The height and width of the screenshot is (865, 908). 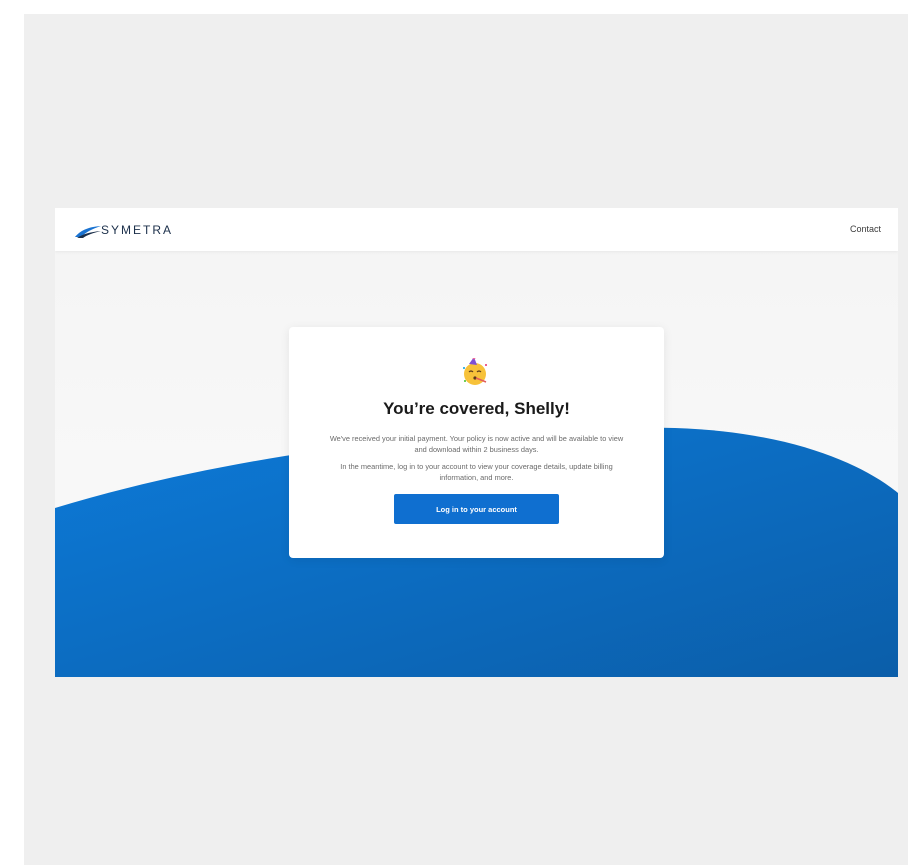 I want to click on confirmation-title: You’re covered, Shelly!, so click(x=476, y=408).